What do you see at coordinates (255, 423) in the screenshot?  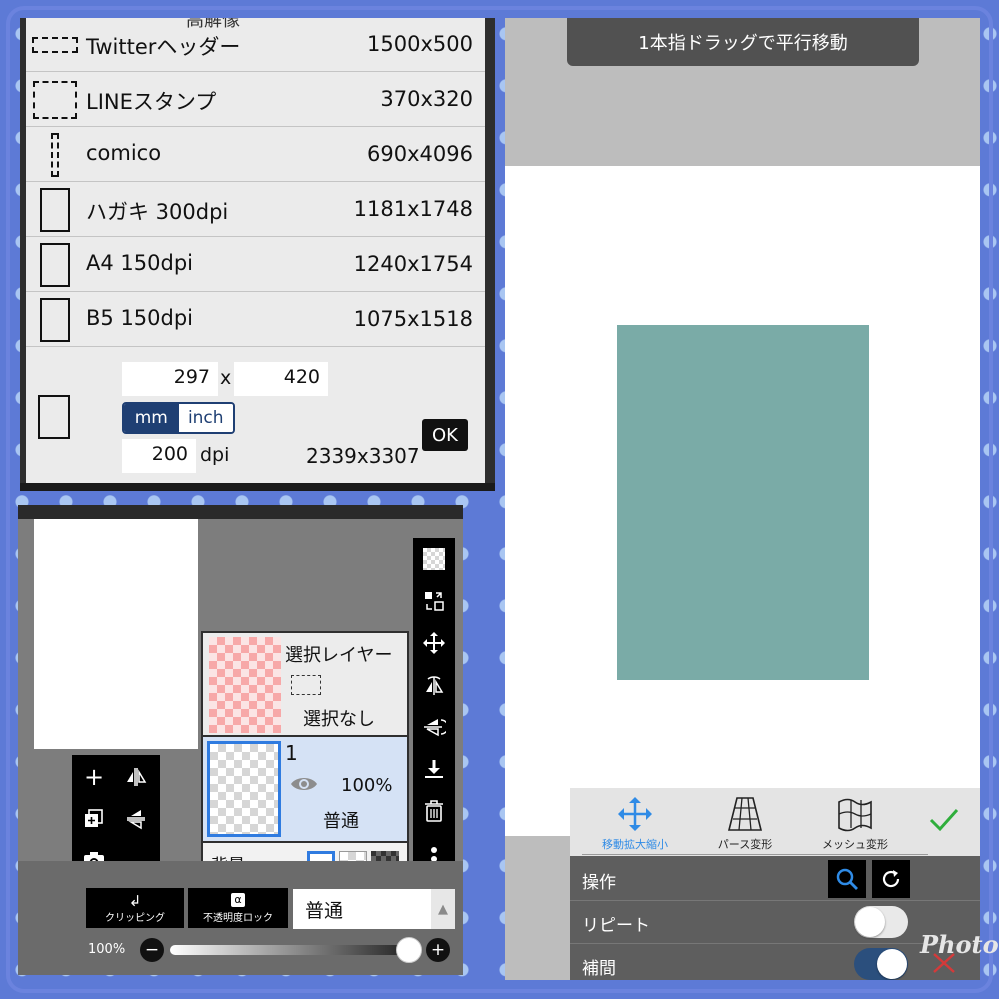 I see `custom-size-section: 297 x 420 mm inch 200 dpi 2339x3307 OK` at bounding box center [255, 423].